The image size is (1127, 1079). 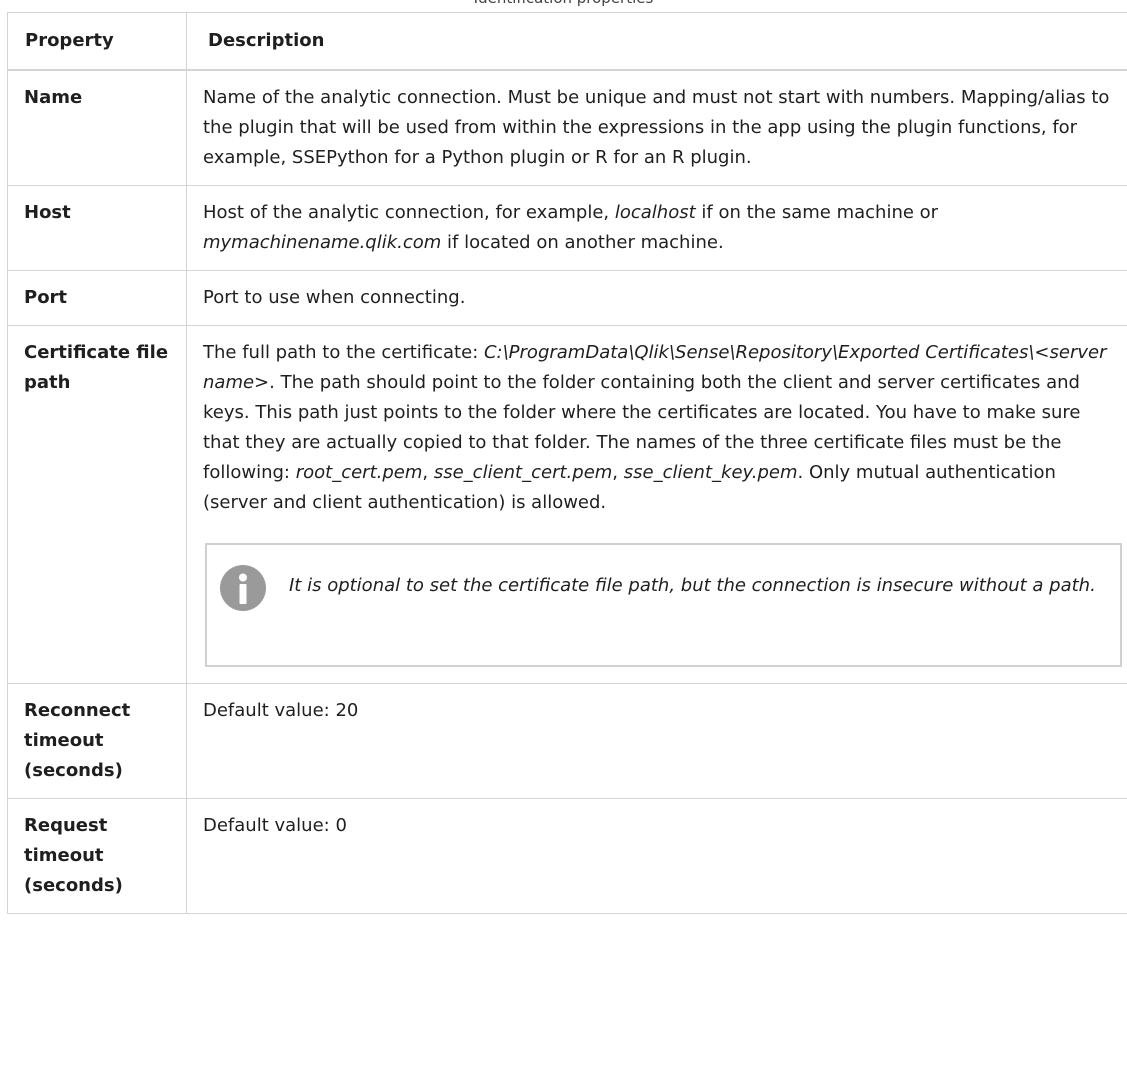 What do you see at coordinates (656, 856) in the screenshot?
I see `description-request-timeout: Default value: 0` at bounding box center [656, 856].